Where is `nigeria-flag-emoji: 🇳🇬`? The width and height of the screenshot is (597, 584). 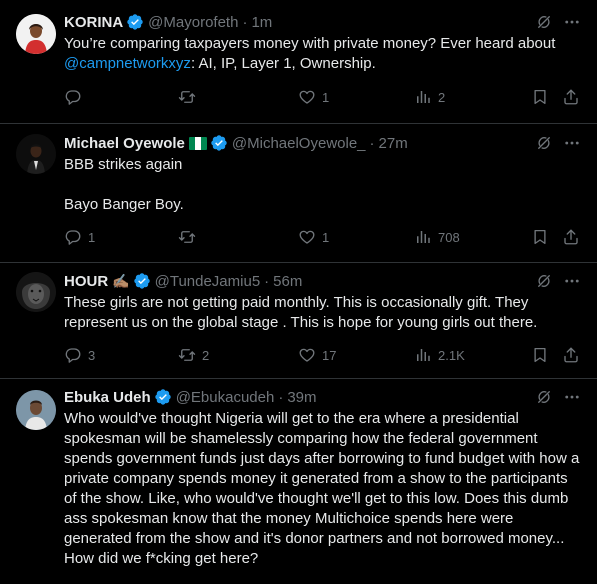
nigeria-flag-emoji: 🇳🇬 is located at coordinates (197, 143).